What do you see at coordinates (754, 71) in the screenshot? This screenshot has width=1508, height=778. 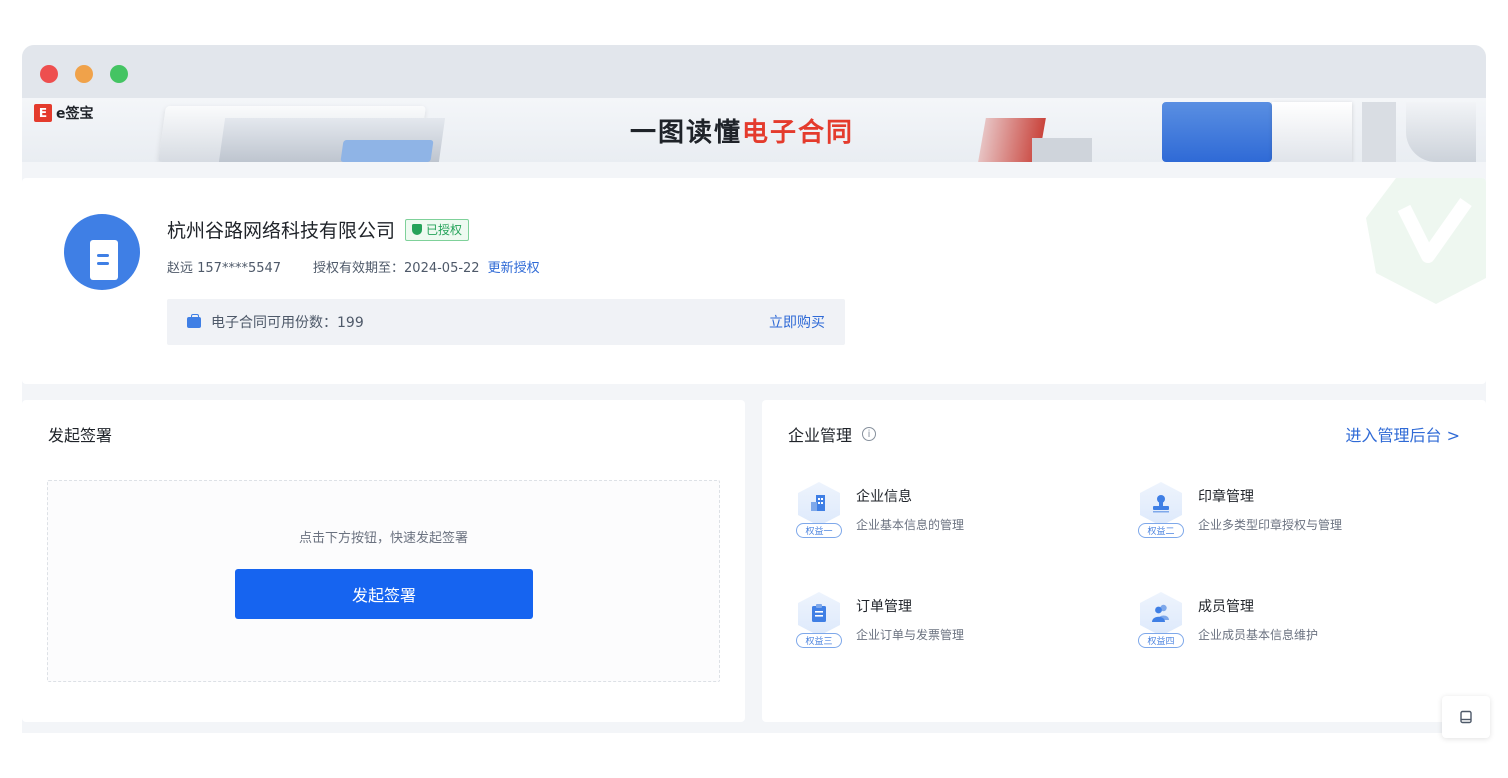 I see `window-titlebar` at bounding box center [754, 71].